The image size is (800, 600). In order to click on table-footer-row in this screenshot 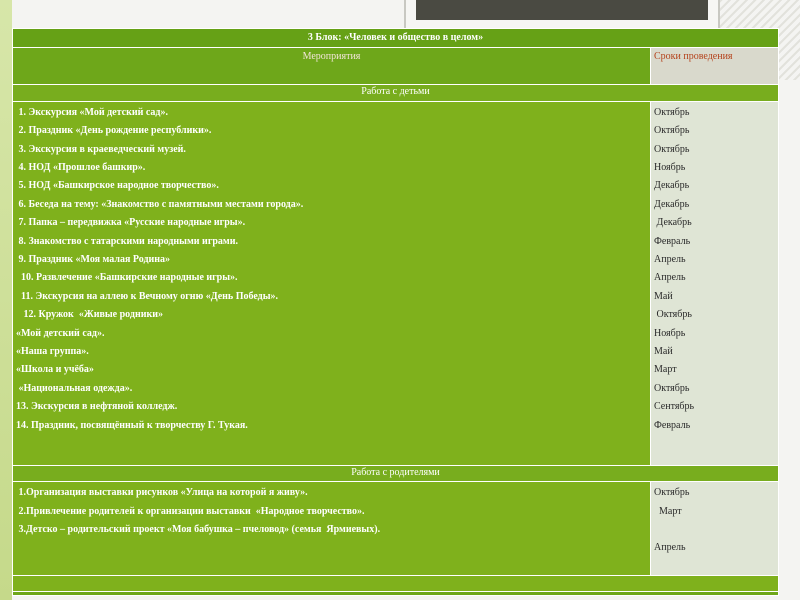, I will do `click(395, 583)`.